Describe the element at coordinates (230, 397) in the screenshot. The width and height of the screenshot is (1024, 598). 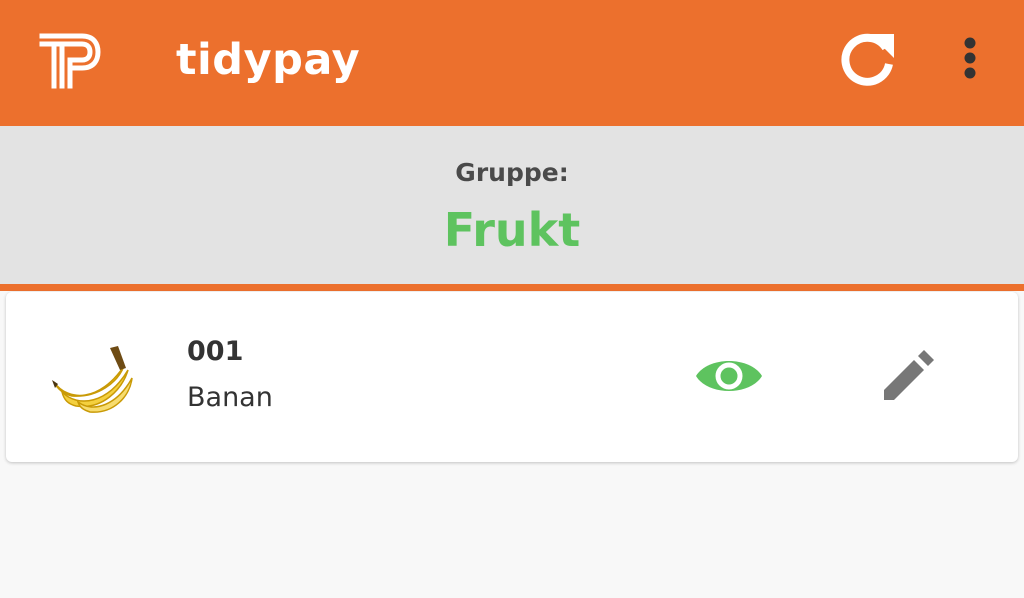
I see `product-name: Banan` at that location.